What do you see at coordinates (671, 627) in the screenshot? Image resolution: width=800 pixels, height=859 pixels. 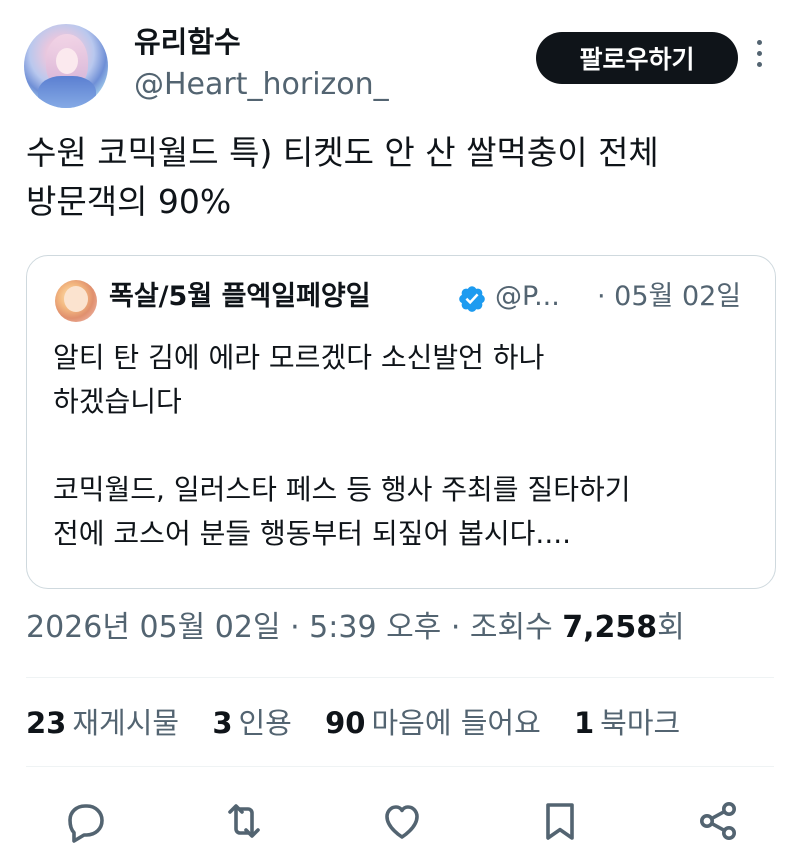 I see `view-count-suffix: 회` at bounding box center [671, 627].